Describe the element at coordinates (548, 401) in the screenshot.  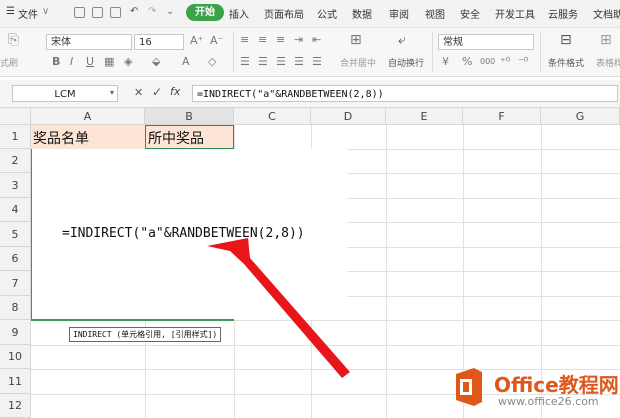
I see `watermark-url: www.office26.com` at that location.